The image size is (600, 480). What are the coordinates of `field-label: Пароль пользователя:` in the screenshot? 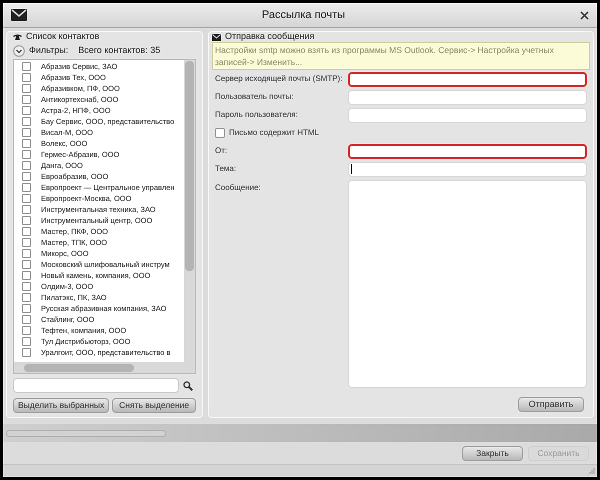 It's located at (257, 115).